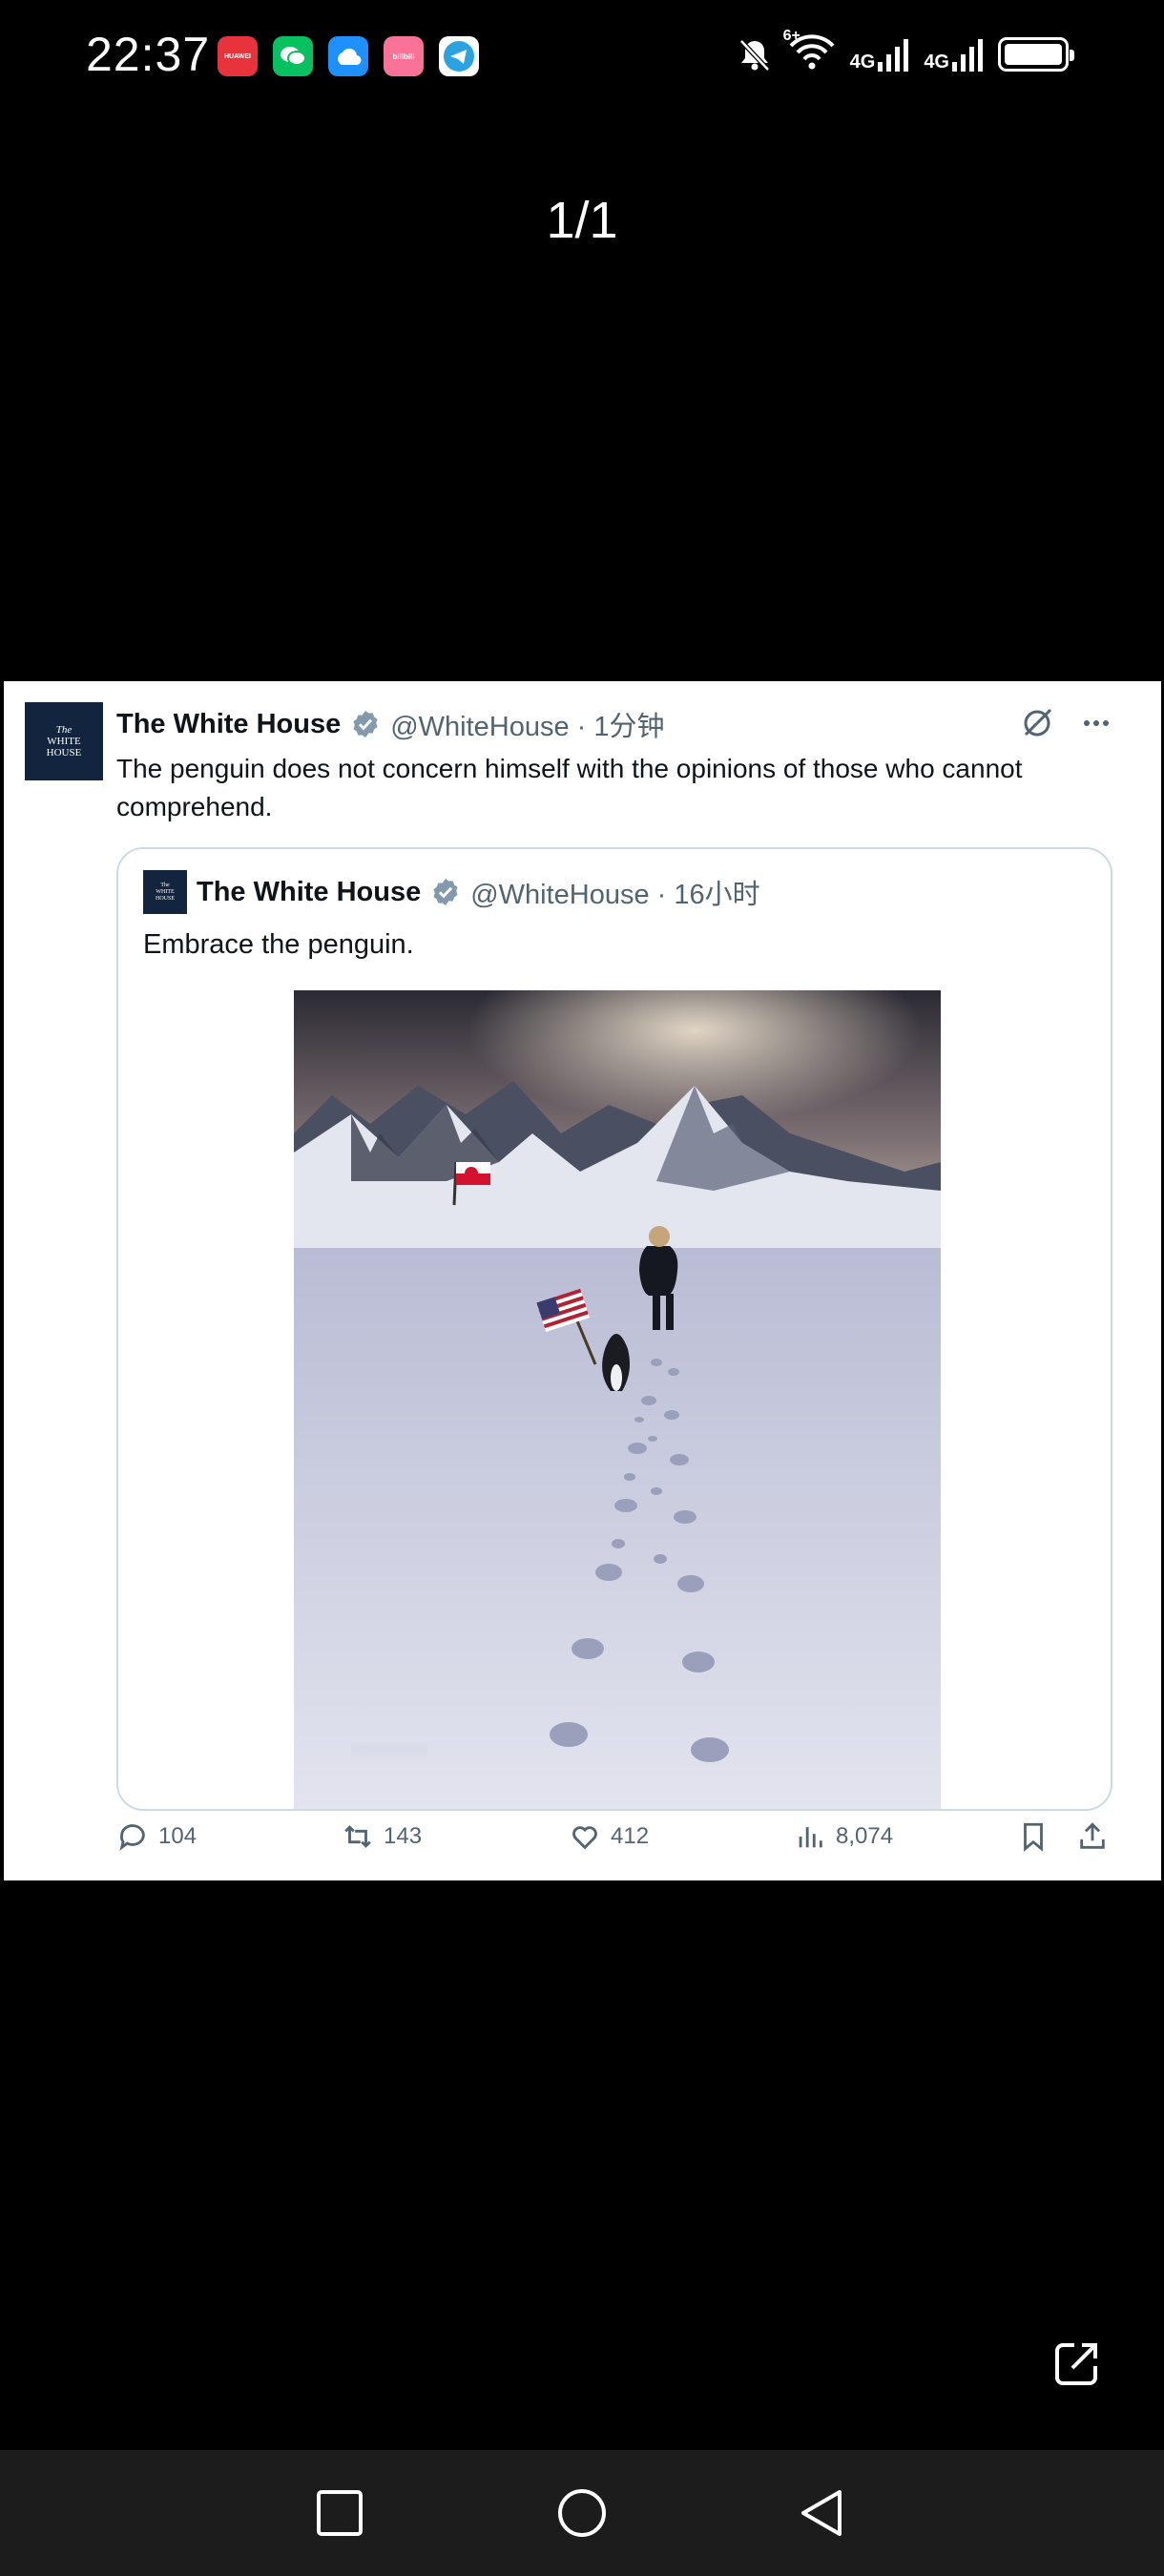 This screenshot has height=2576, width=1164. I want to click on quoted-avatar: The WHITE HOUSE, so click(165, 892).